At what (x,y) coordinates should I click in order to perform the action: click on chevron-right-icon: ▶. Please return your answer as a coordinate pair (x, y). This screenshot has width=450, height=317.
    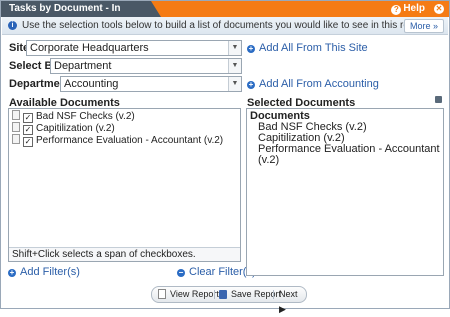
    Looking at the image, I should click on (282, 309).